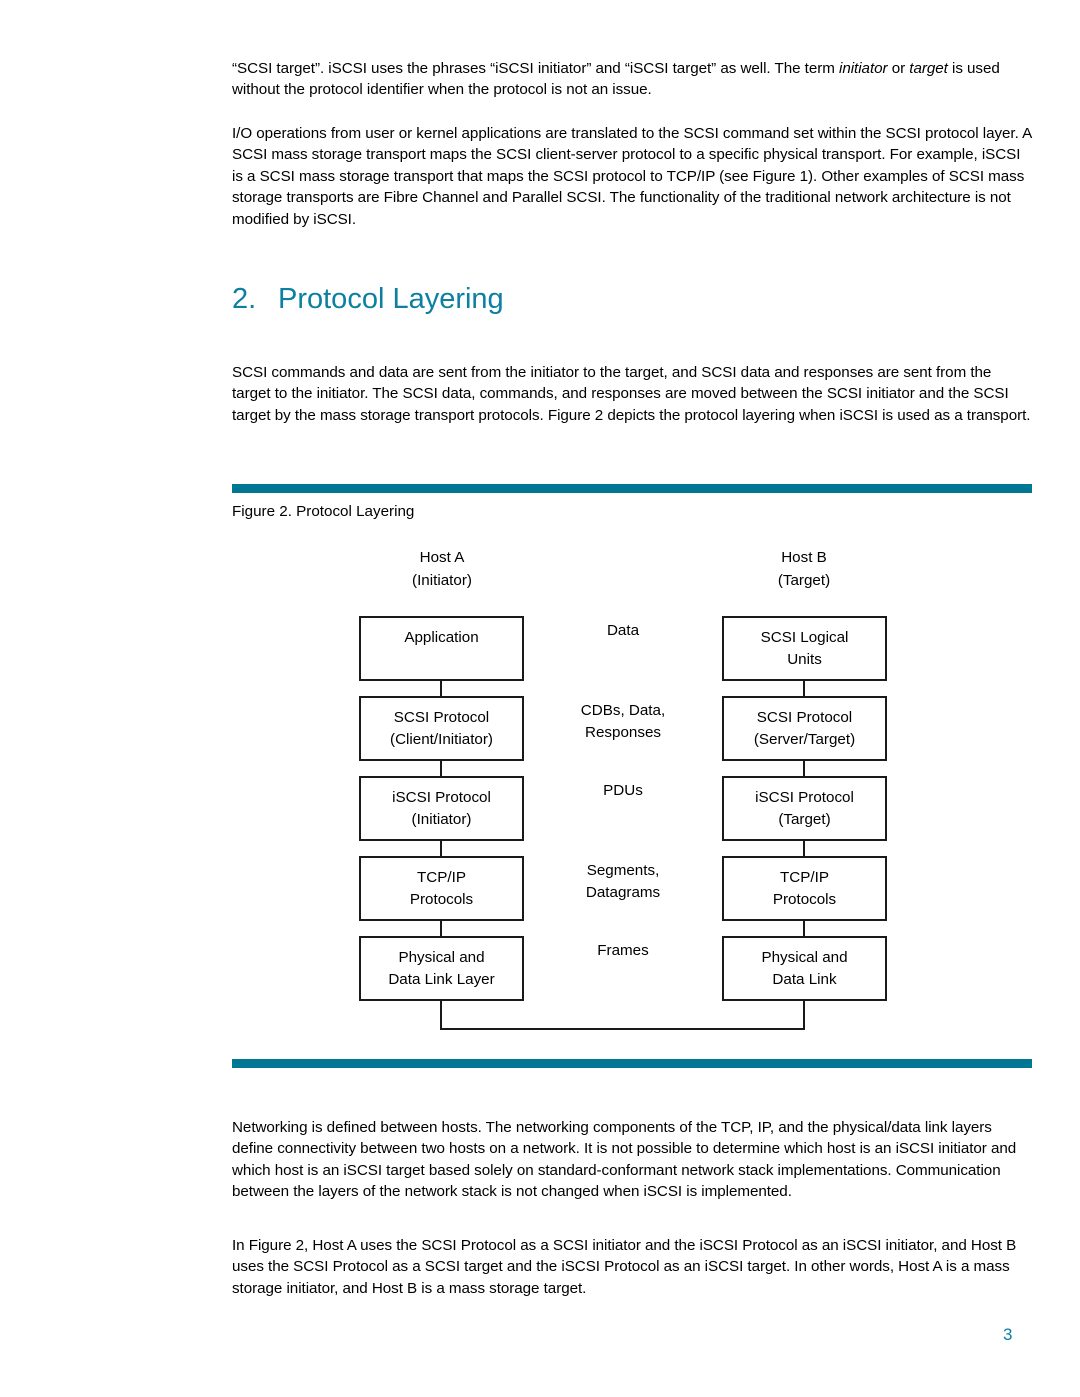 This screenshot has width=1080, height=1397. What do you see at coordinates (623, 722) in the screenshot?
I see `middle-label-cdbs: CDBs, Data, Responses` at bounding box center [623, 722].